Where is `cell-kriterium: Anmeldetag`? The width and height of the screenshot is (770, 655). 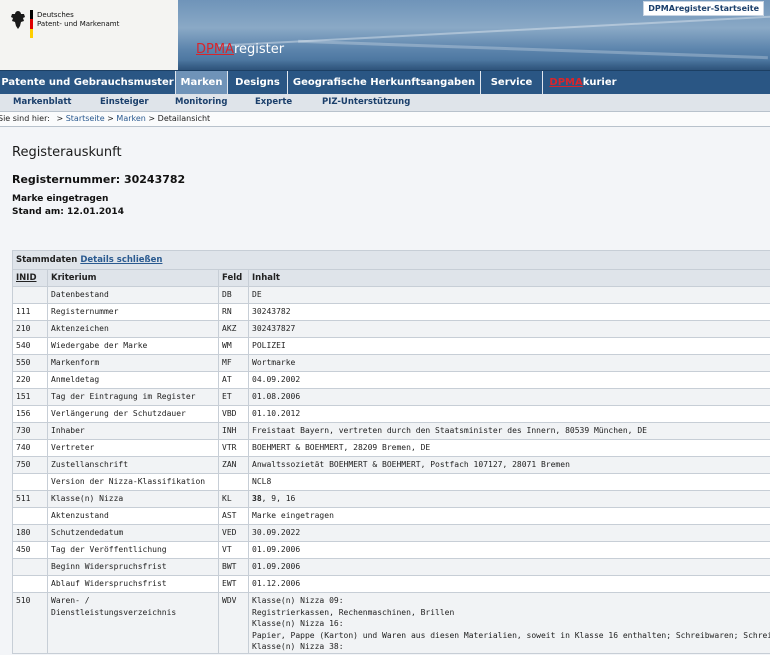
cell-kriterium: Anmeldetag is located at coordinates (133, 380).